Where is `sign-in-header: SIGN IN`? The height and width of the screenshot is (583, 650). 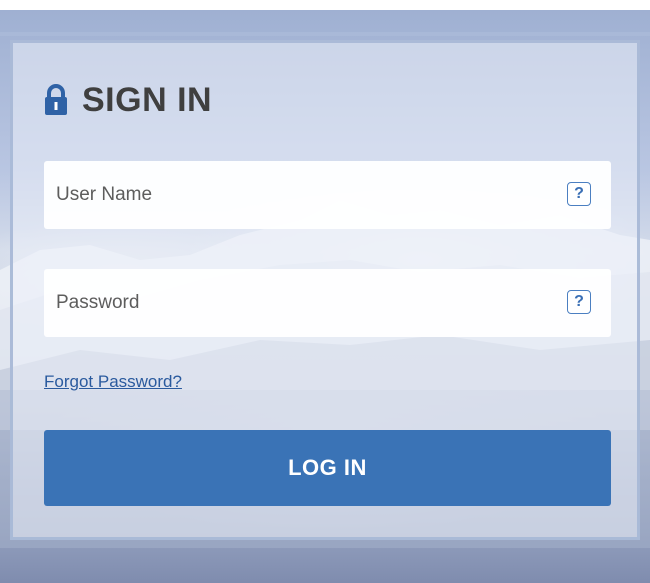
sign-in-header: SIGN IN is located at coordinates (128, 100).